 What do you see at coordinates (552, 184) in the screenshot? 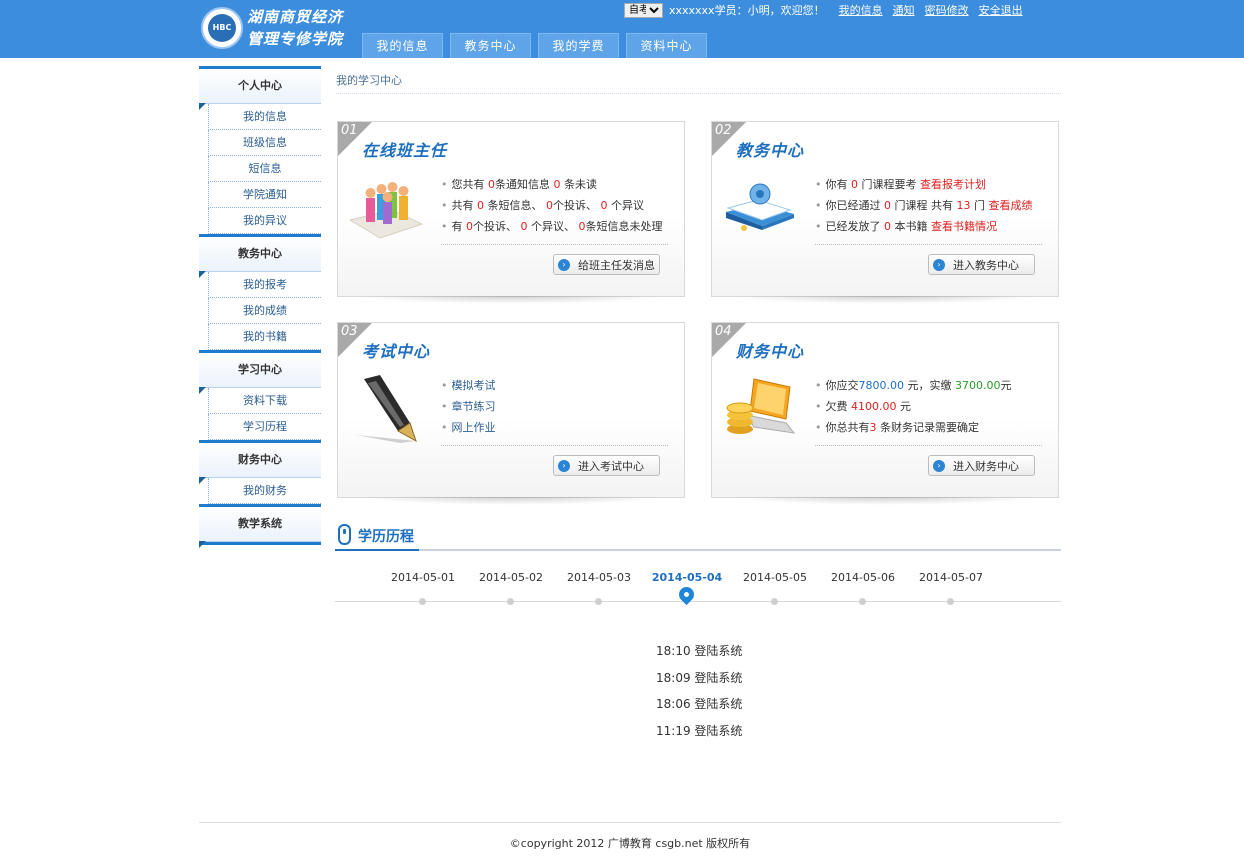
I see `list-item: 您共有 0条通知信息 0 条未读` at bounding box center [552, 184].